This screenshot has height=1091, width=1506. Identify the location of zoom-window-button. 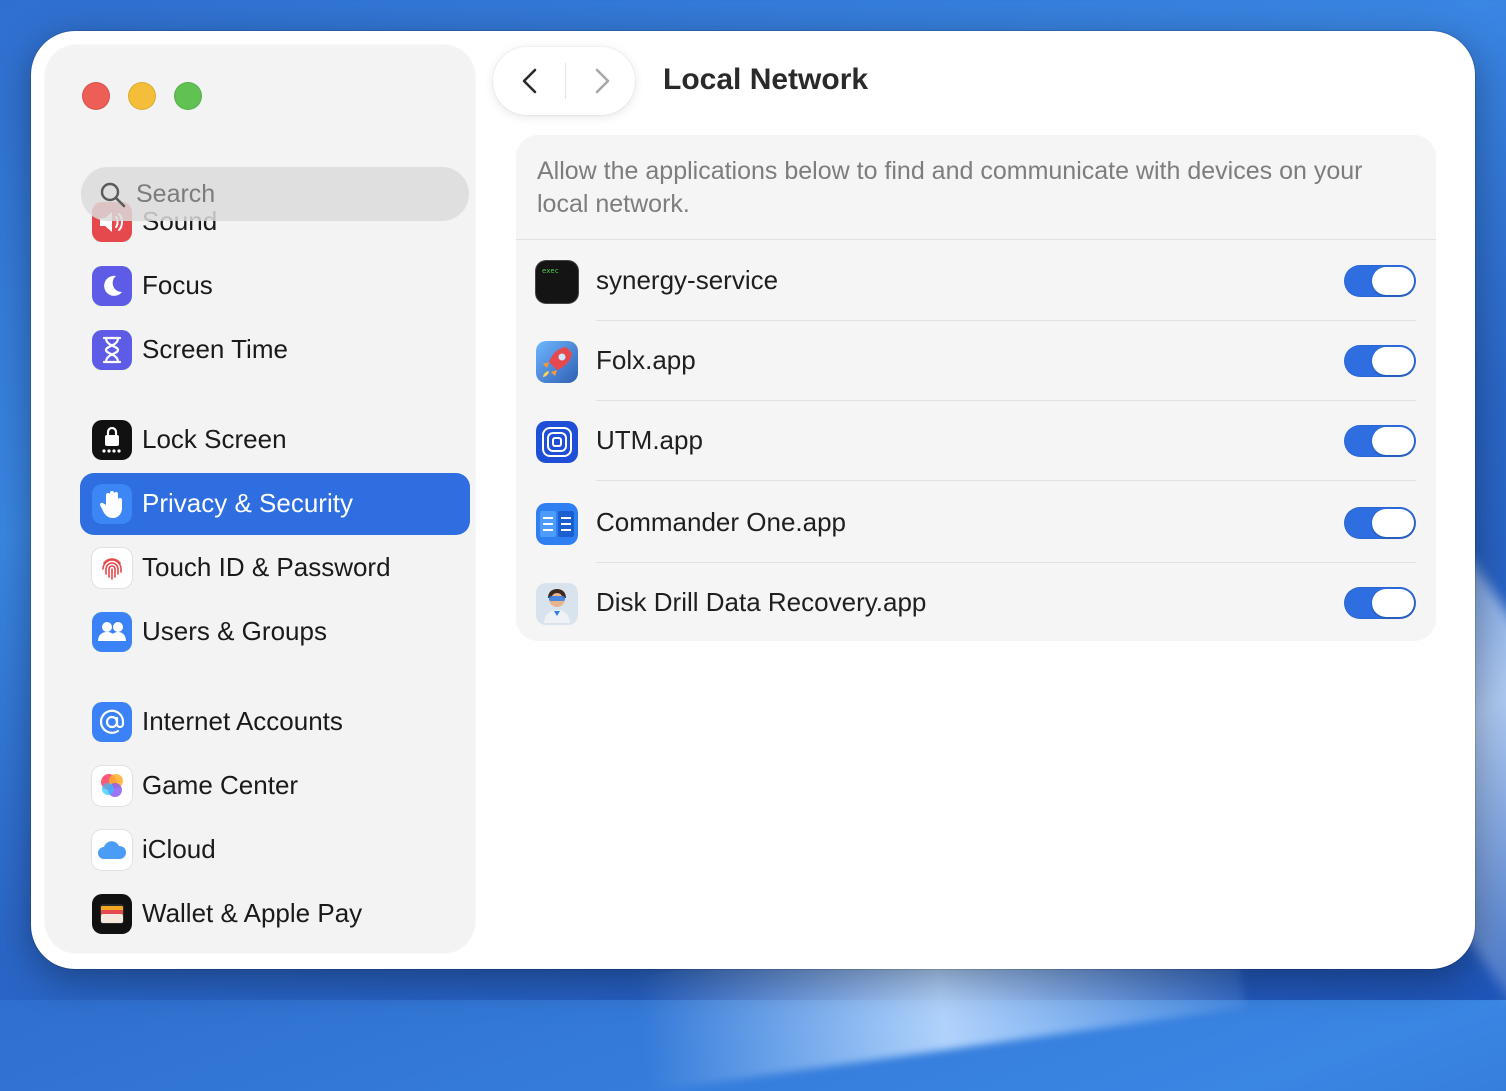
(188, 96).